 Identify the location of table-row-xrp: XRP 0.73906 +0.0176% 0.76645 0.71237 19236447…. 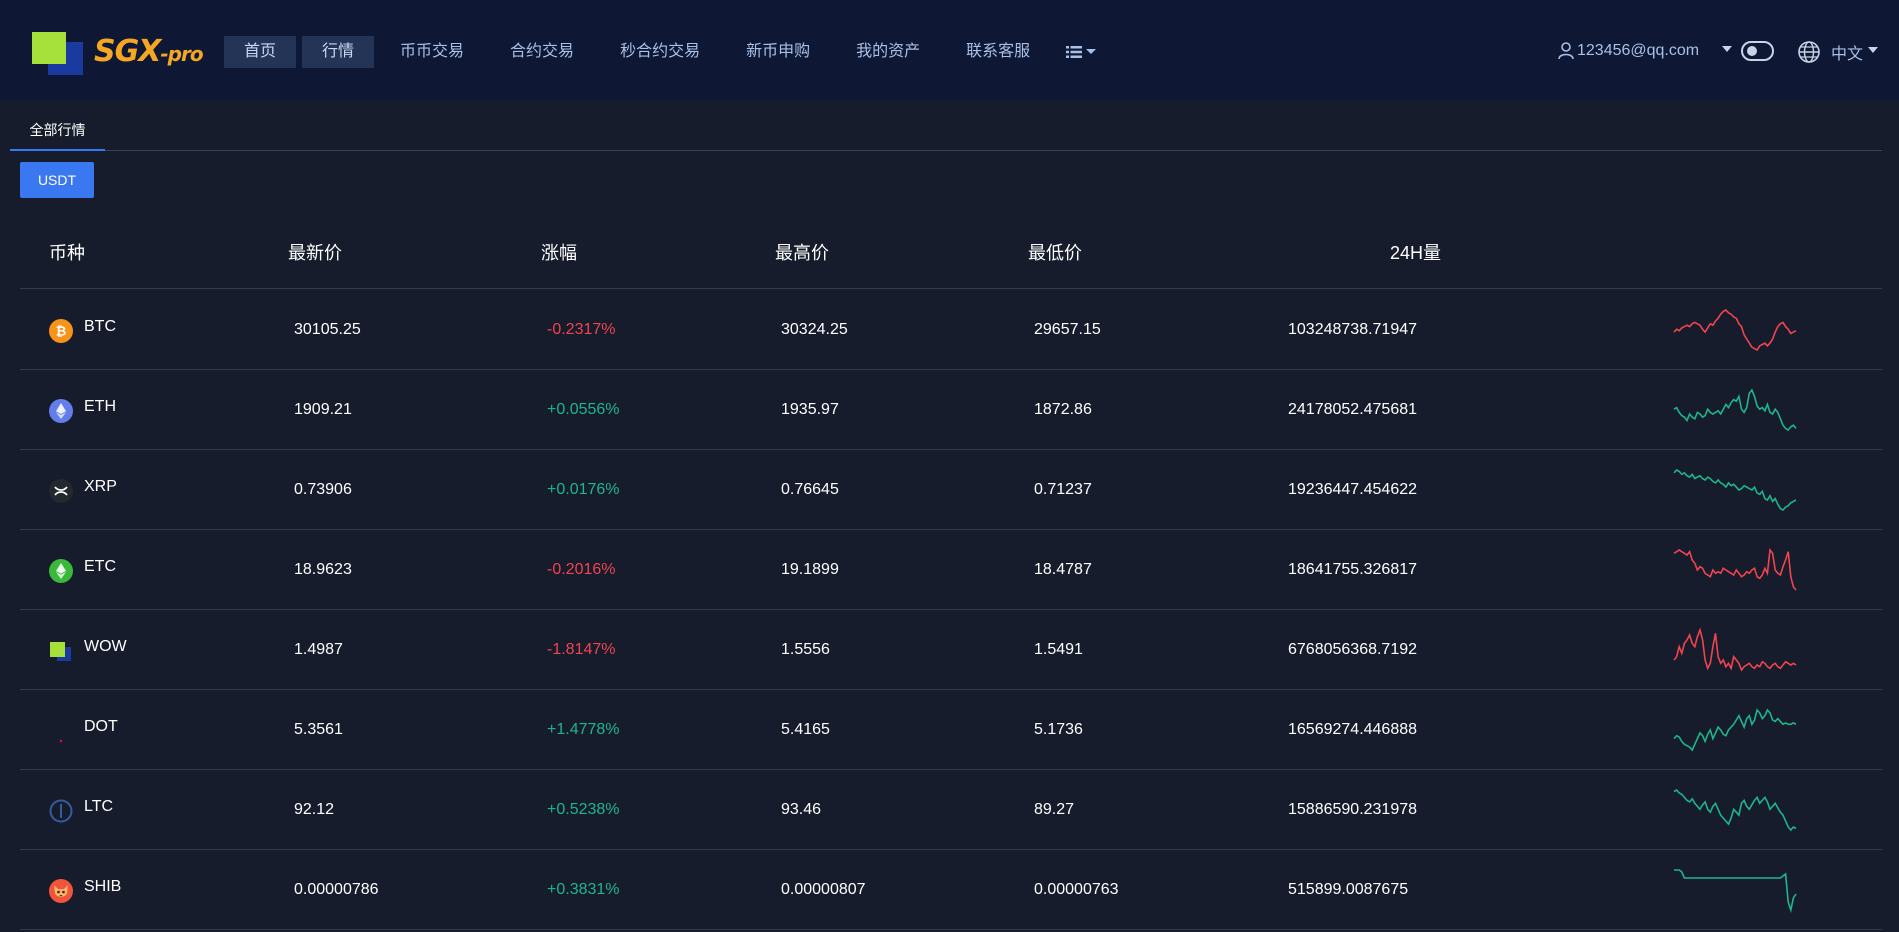
(951, 490).